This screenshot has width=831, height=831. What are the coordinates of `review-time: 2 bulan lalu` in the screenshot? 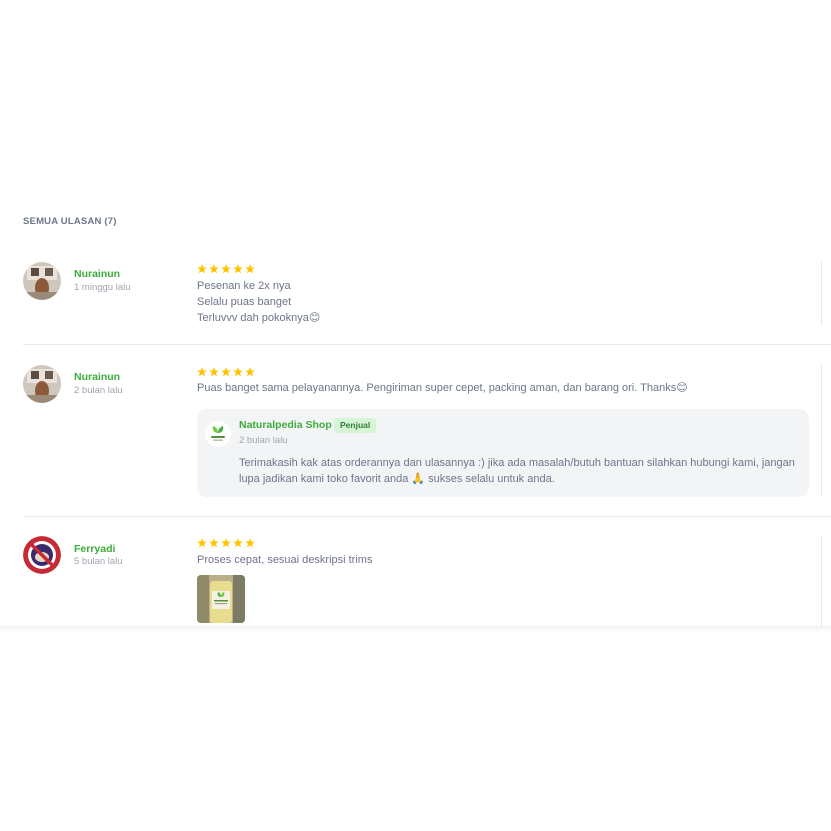 It's located at (98, 390).